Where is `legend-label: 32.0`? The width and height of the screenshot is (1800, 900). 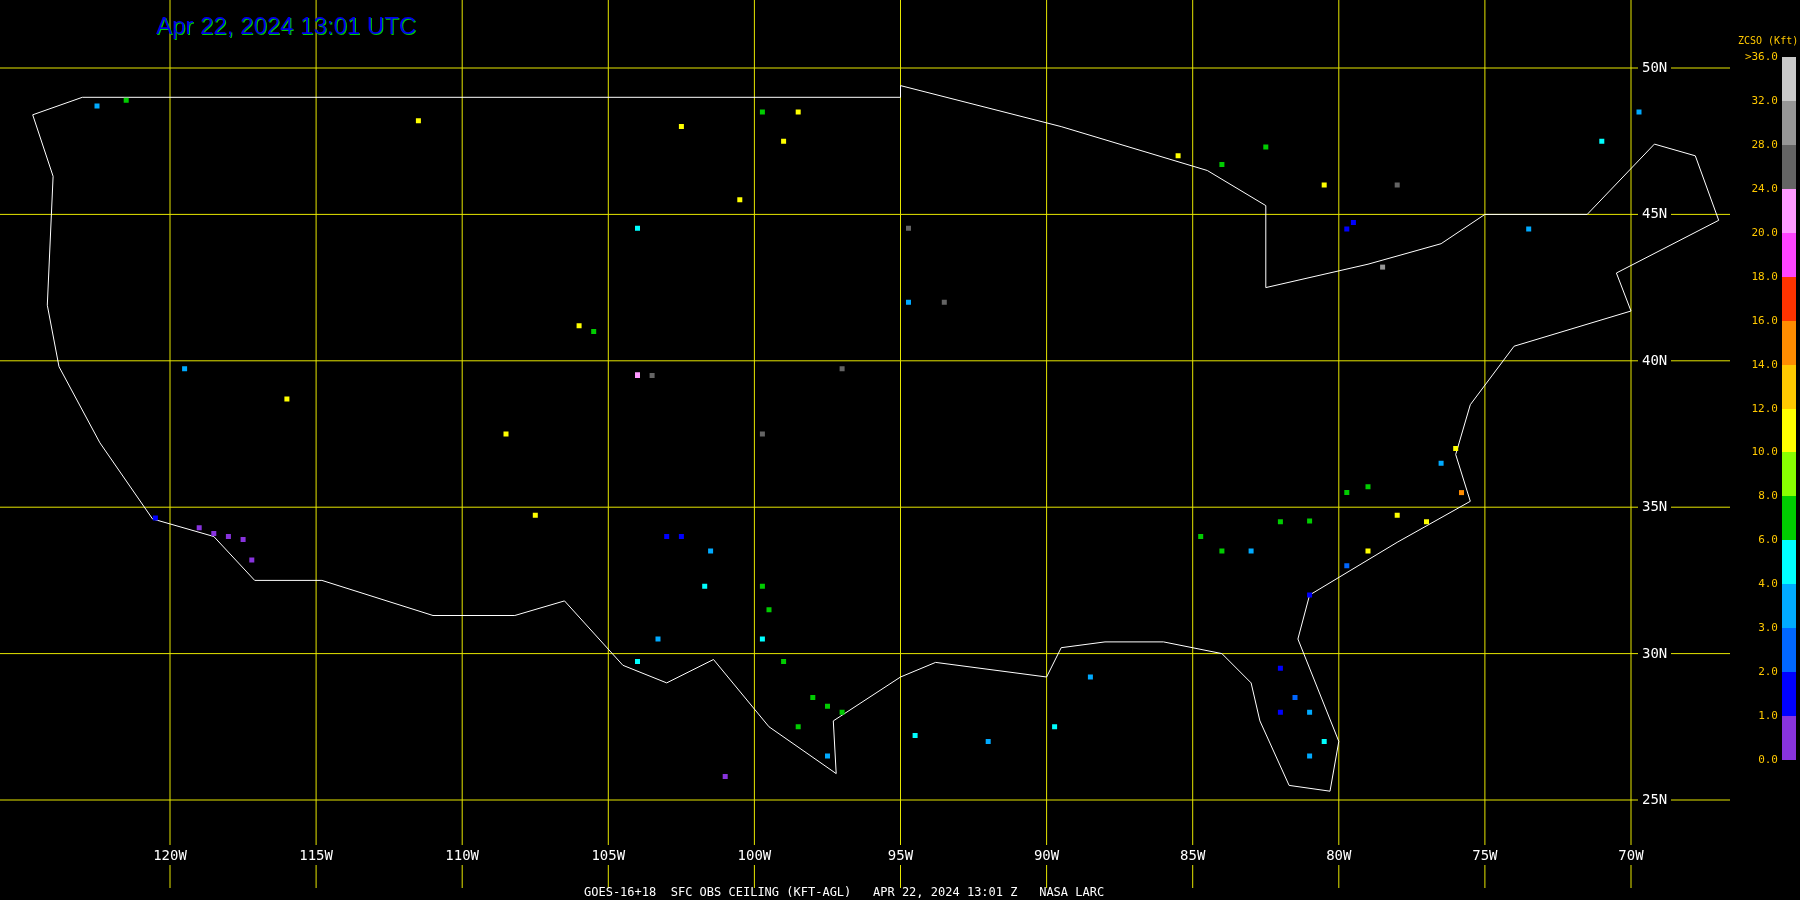
legend-label: 32.0 is located at coordinates (1764, 100).